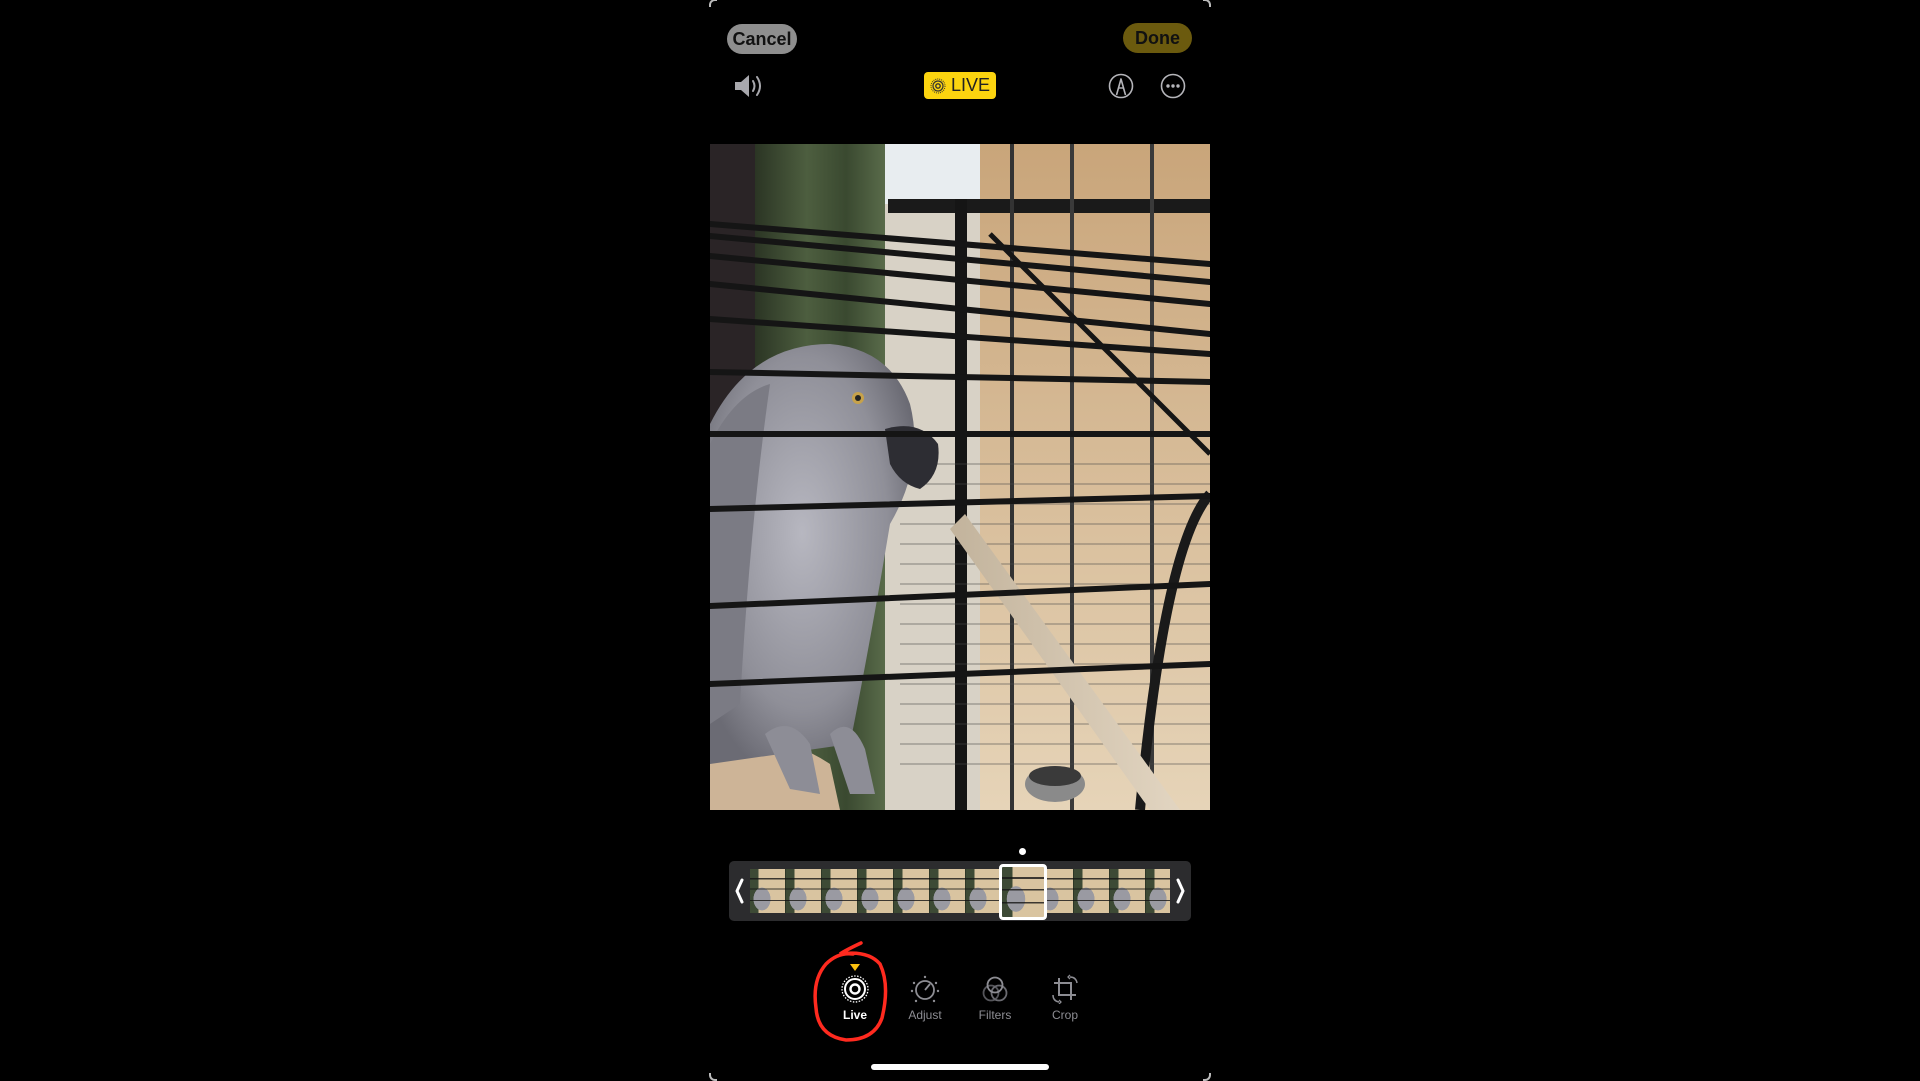  I want to click on markup-pen-icon, so click(1121, 86).